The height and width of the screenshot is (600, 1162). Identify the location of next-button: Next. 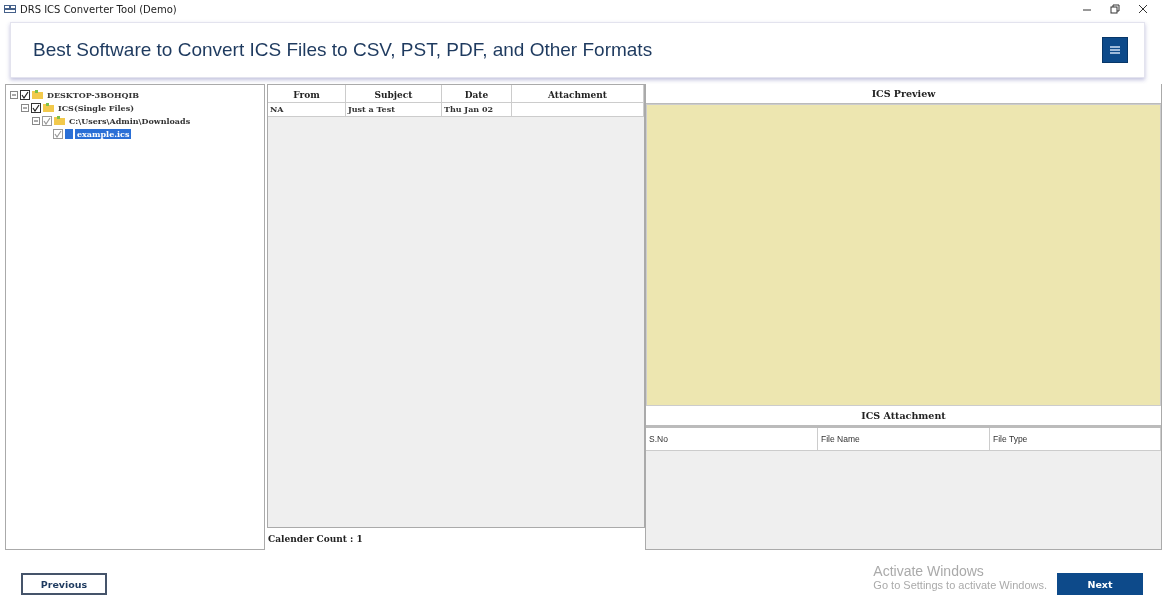
(1100, 584).